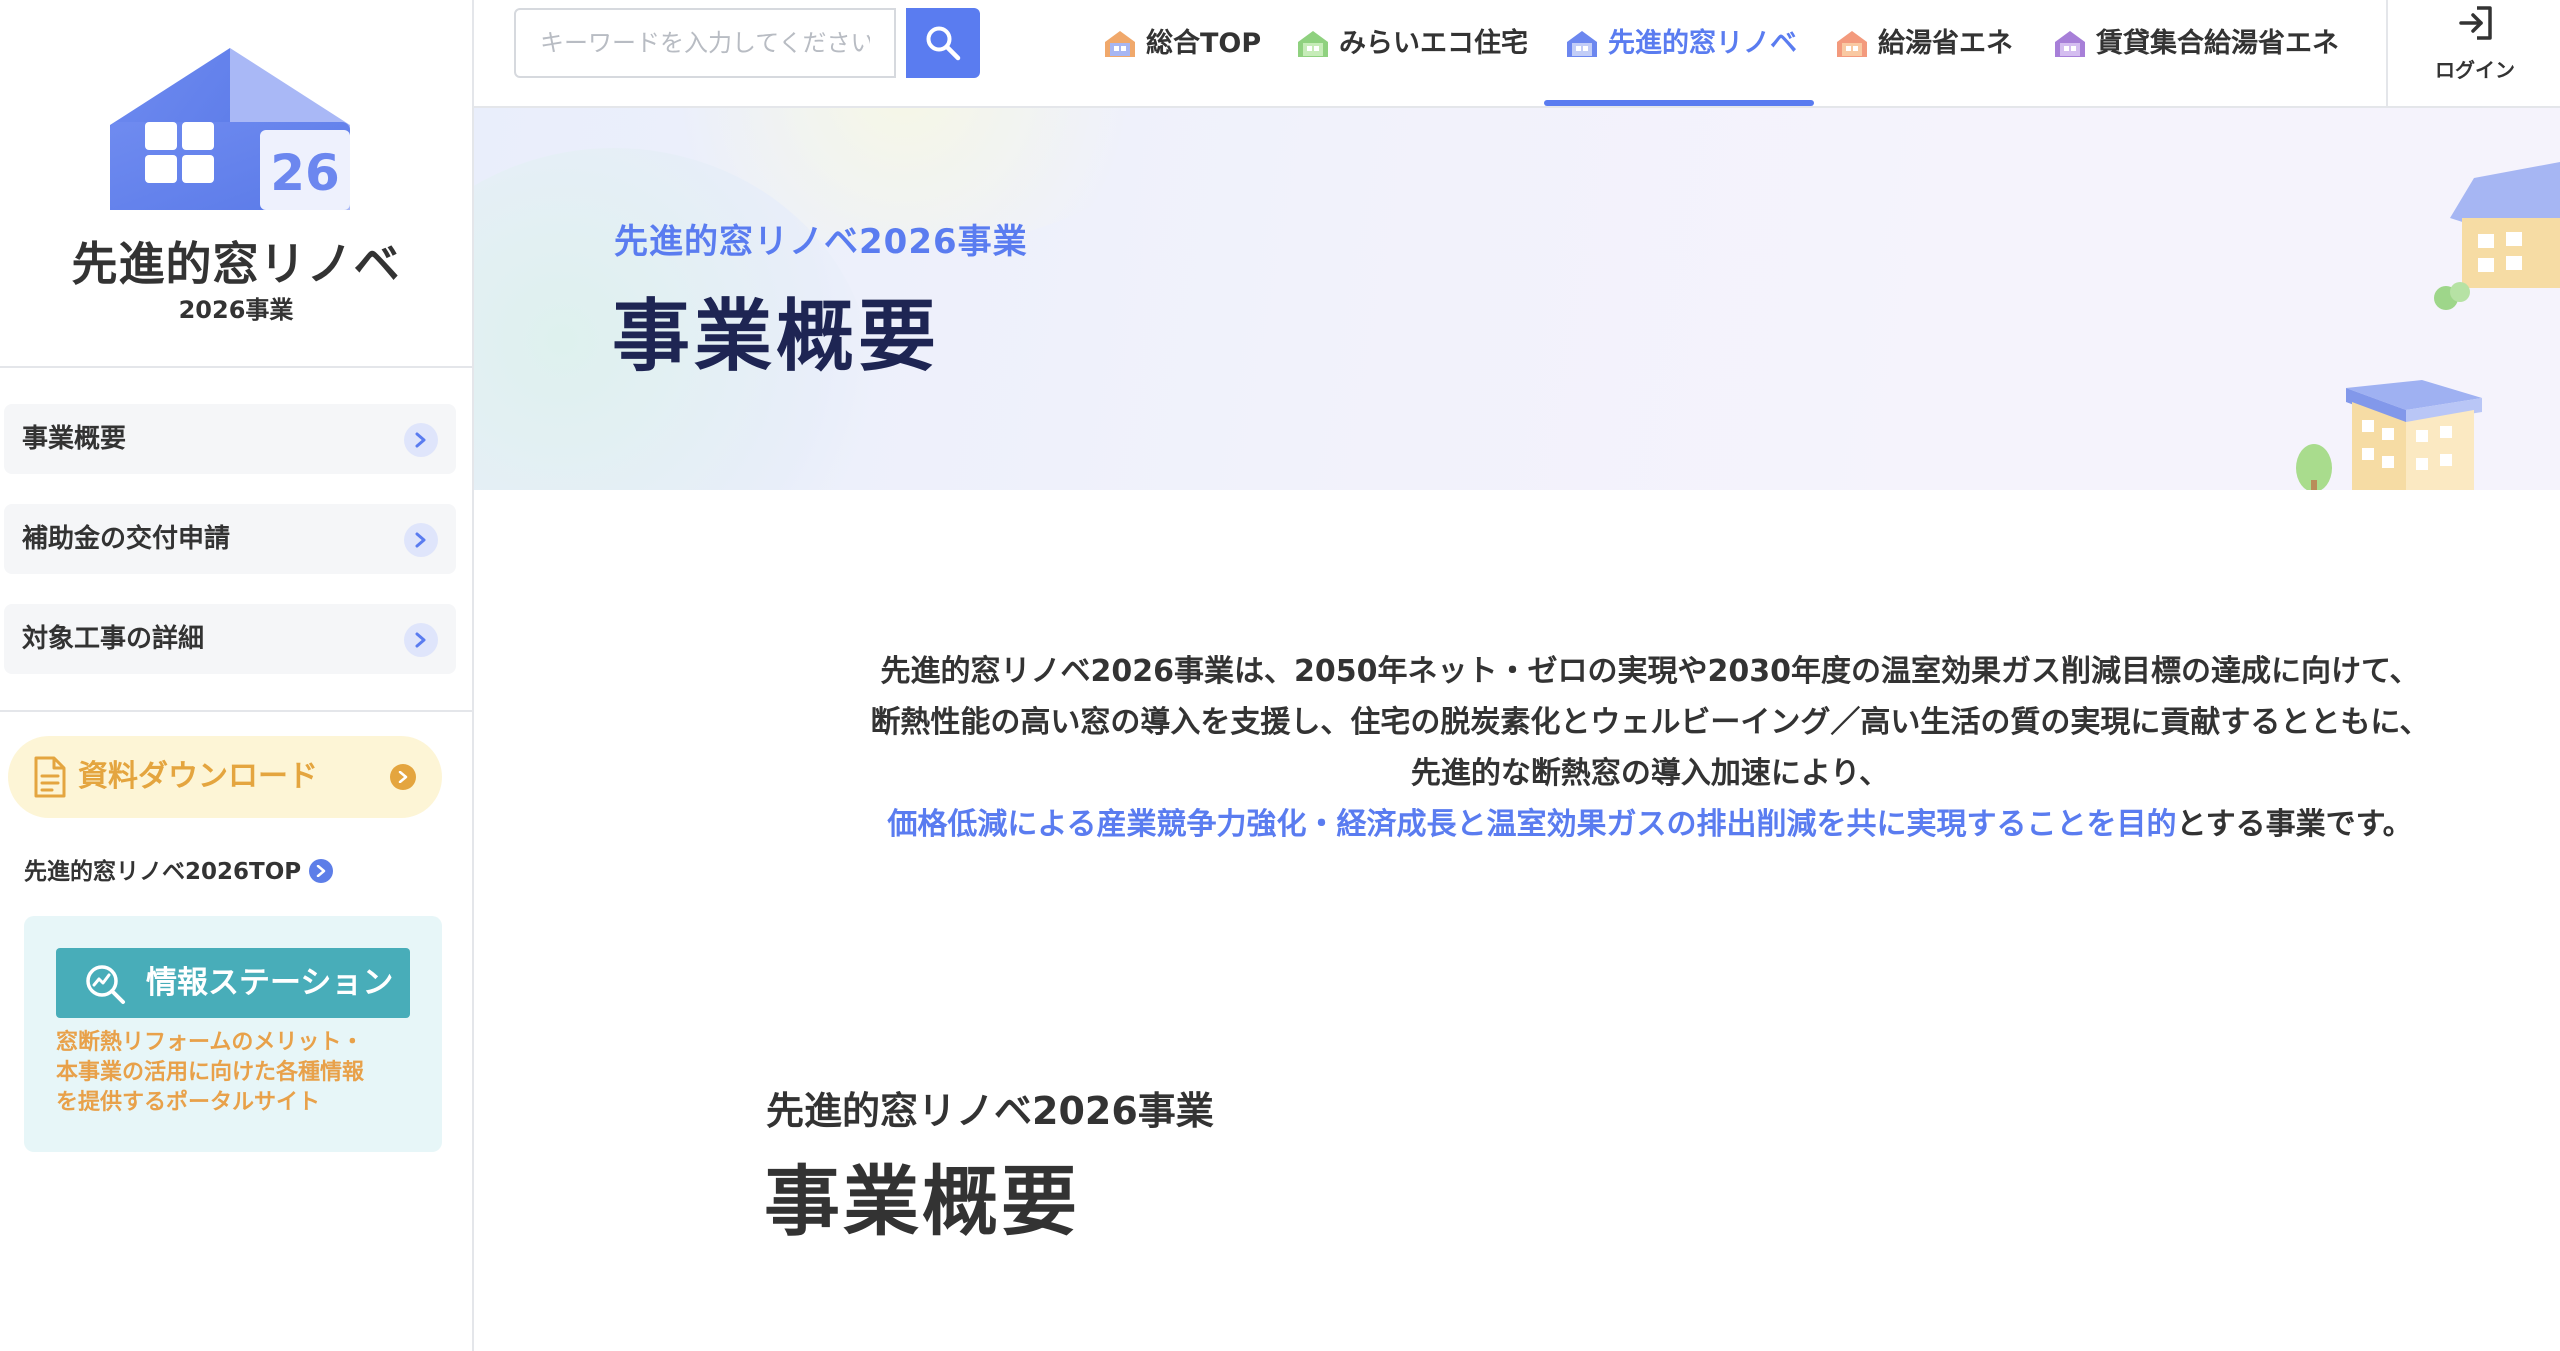 The width and height of the screenshot is (2560, 1351). What do you see at coordinates (236, 310) in the screenshot?
I see `logo-subtitle: 2026事業` at bounding box center [236, 310].